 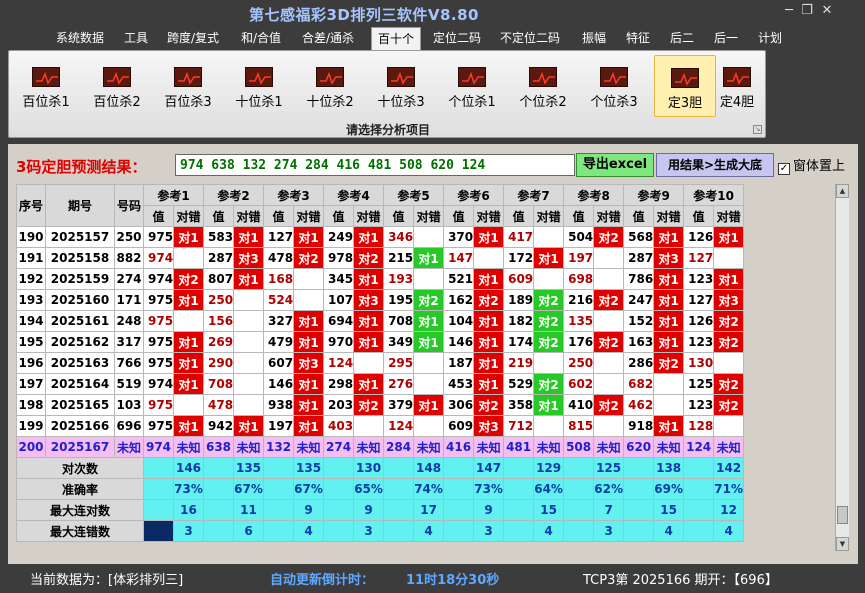 I want to click on ribbon-button-5: 十位杀2, so click(x=330, y=86).